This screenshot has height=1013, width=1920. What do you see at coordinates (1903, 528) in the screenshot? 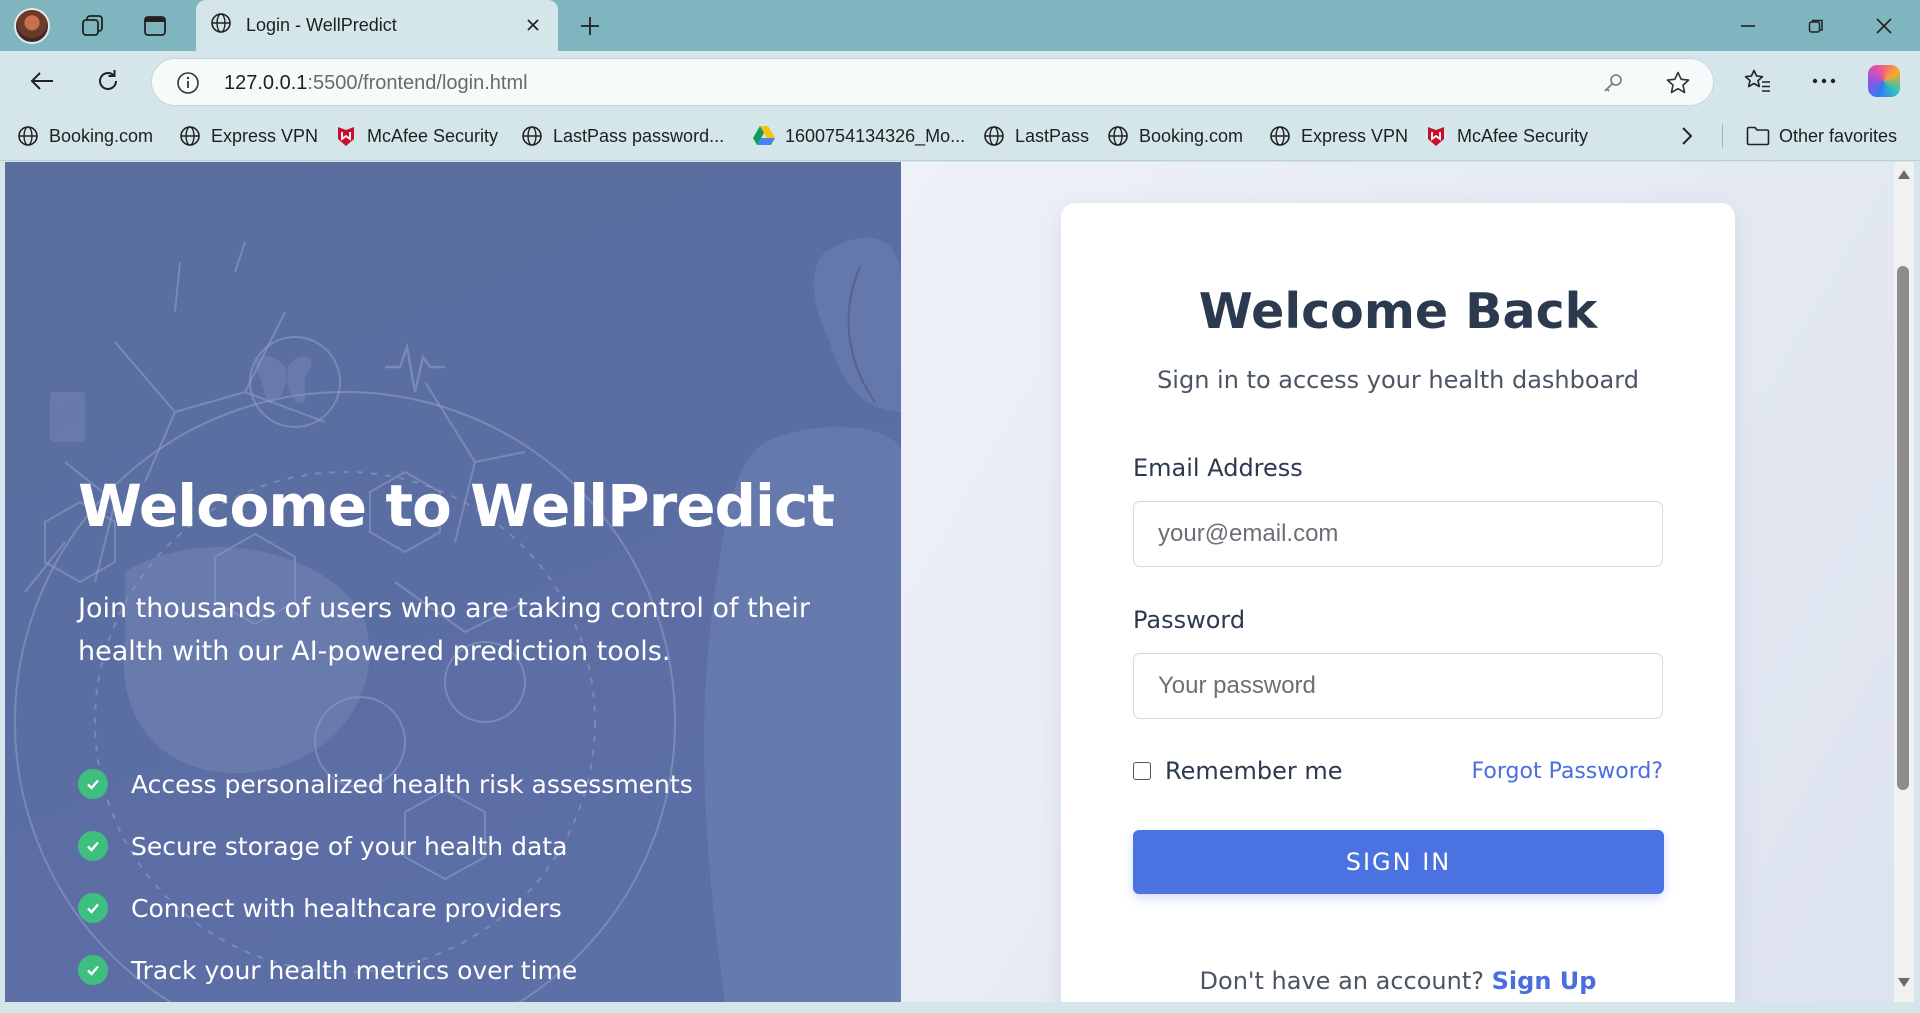
I see `scrollbar-thumb` at bounding box center [1903, 528].